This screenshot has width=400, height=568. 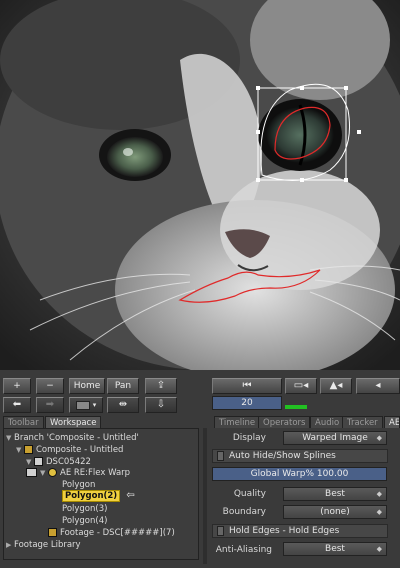 What do you see at coordinates (76, 437) in the screenshot?
I see `tree-branch-label: Branch 'Composite - Untitled'` at bounding box center [76, 437].